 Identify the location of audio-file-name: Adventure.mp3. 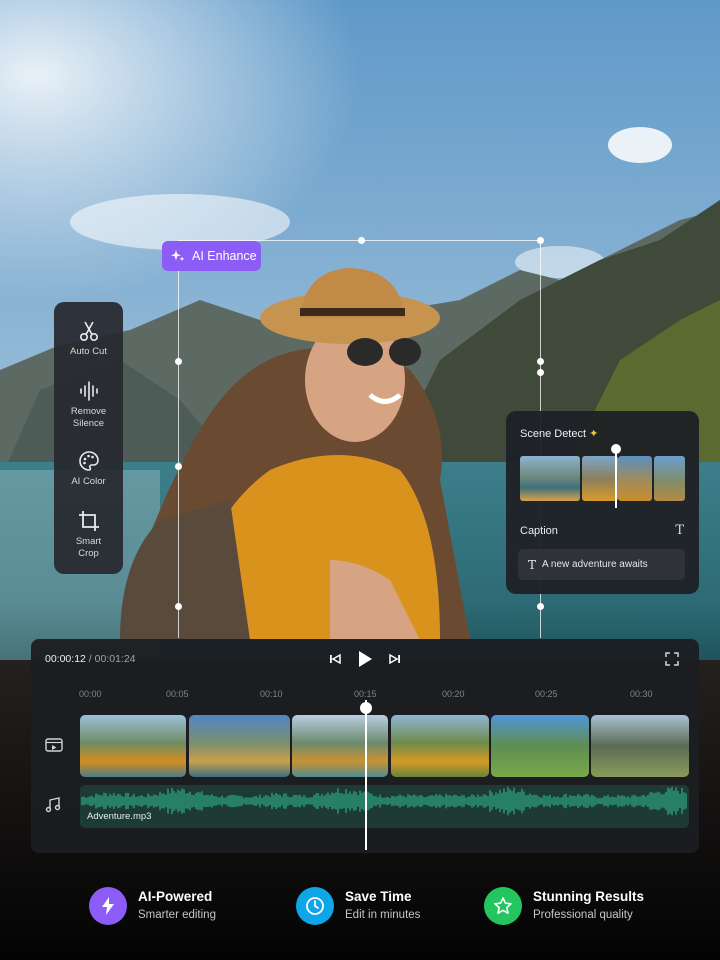
(119, 816).